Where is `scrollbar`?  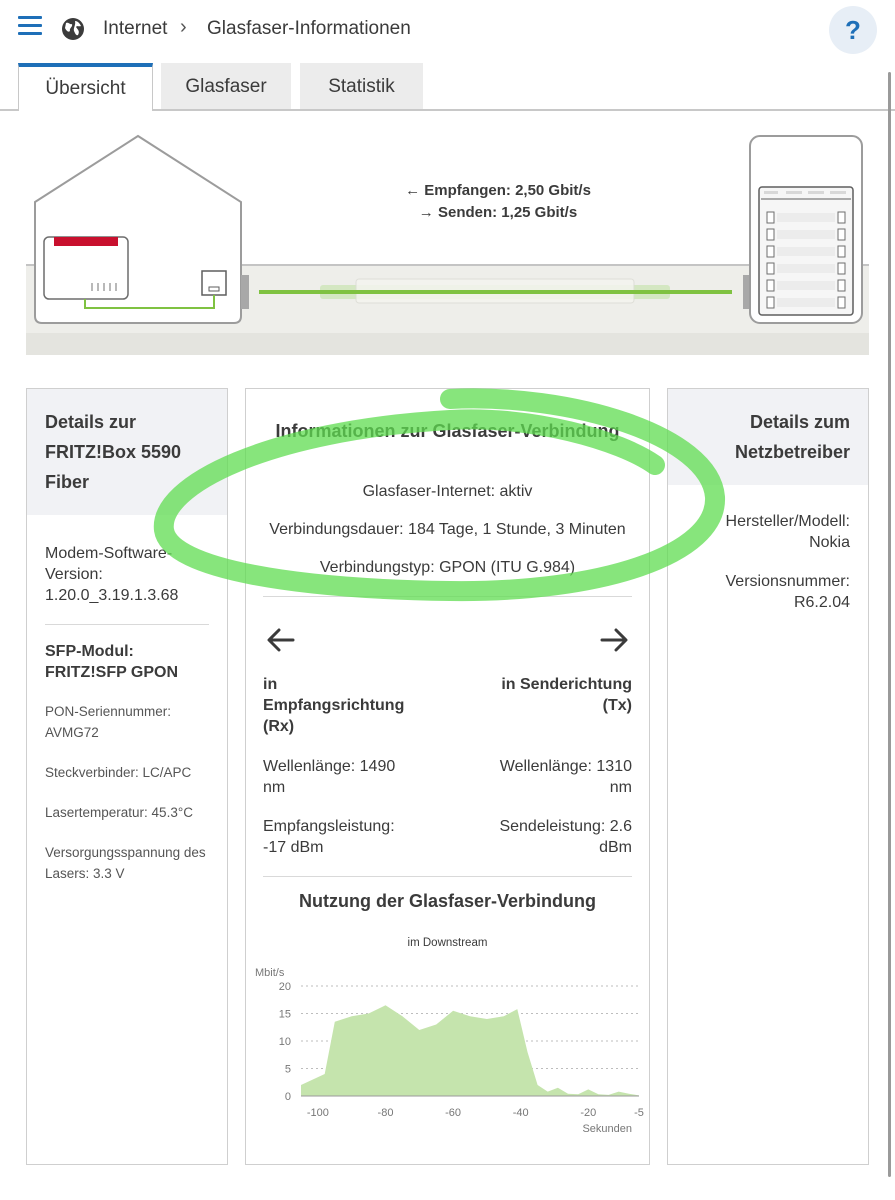 scrollbar is located at coordinates (889, 624).